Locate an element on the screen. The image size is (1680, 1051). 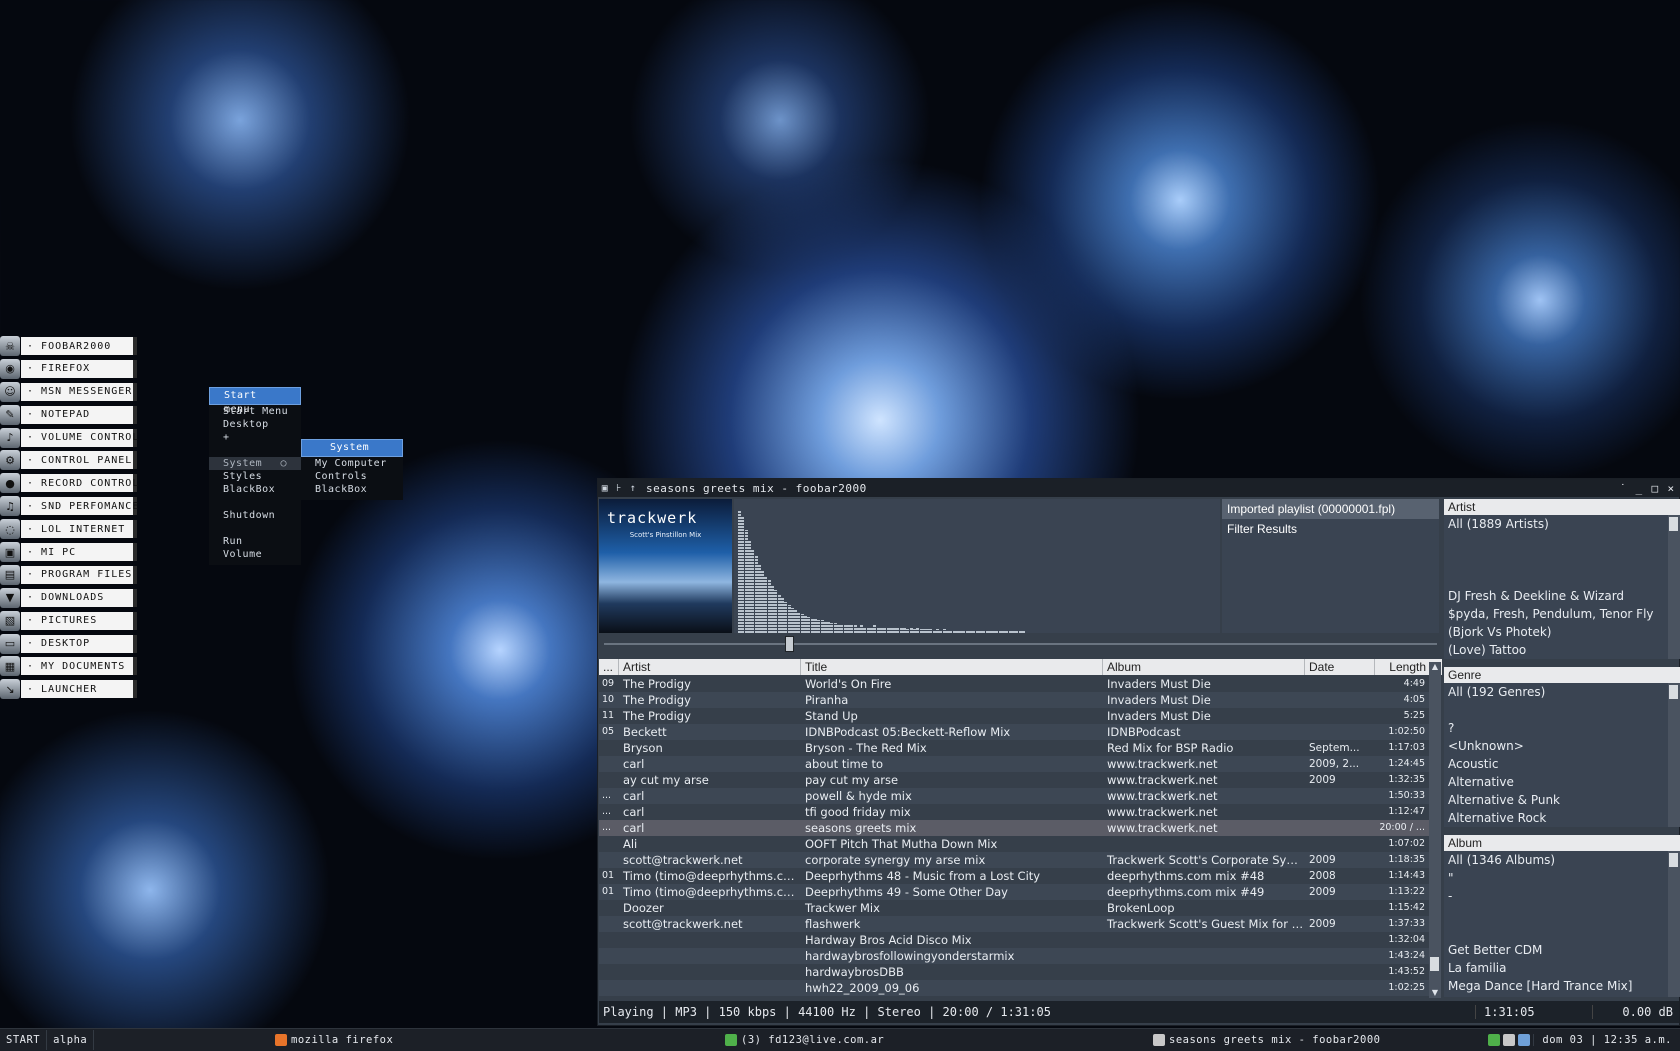
network-icon is located at coordinates (1494, 1040).